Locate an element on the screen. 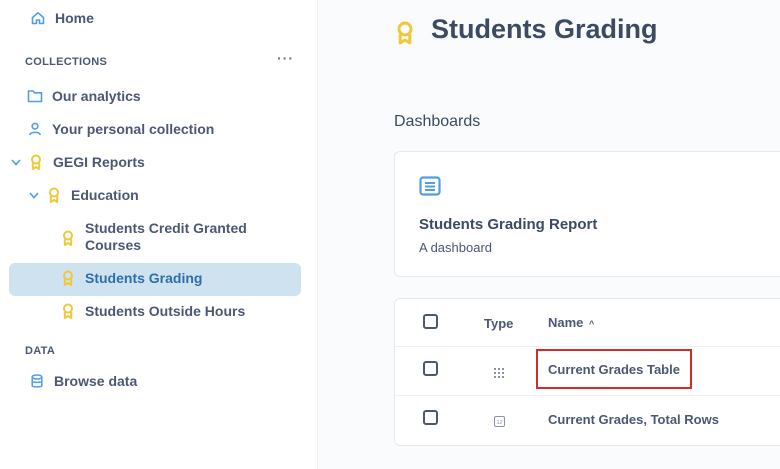 This screenshot has width=780, height=469. sidebar-item-label: Education is located at coordinates (105, 195).